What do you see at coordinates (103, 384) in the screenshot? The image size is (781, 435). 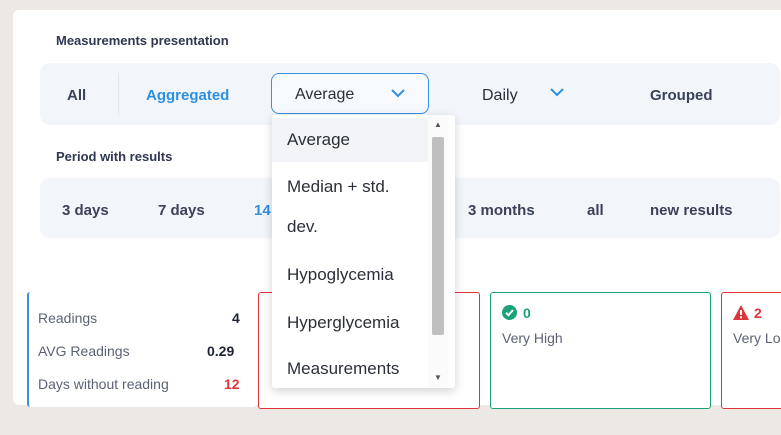 I see `days-without-reading-label: Days without reading` at bounding box center [103, 384].